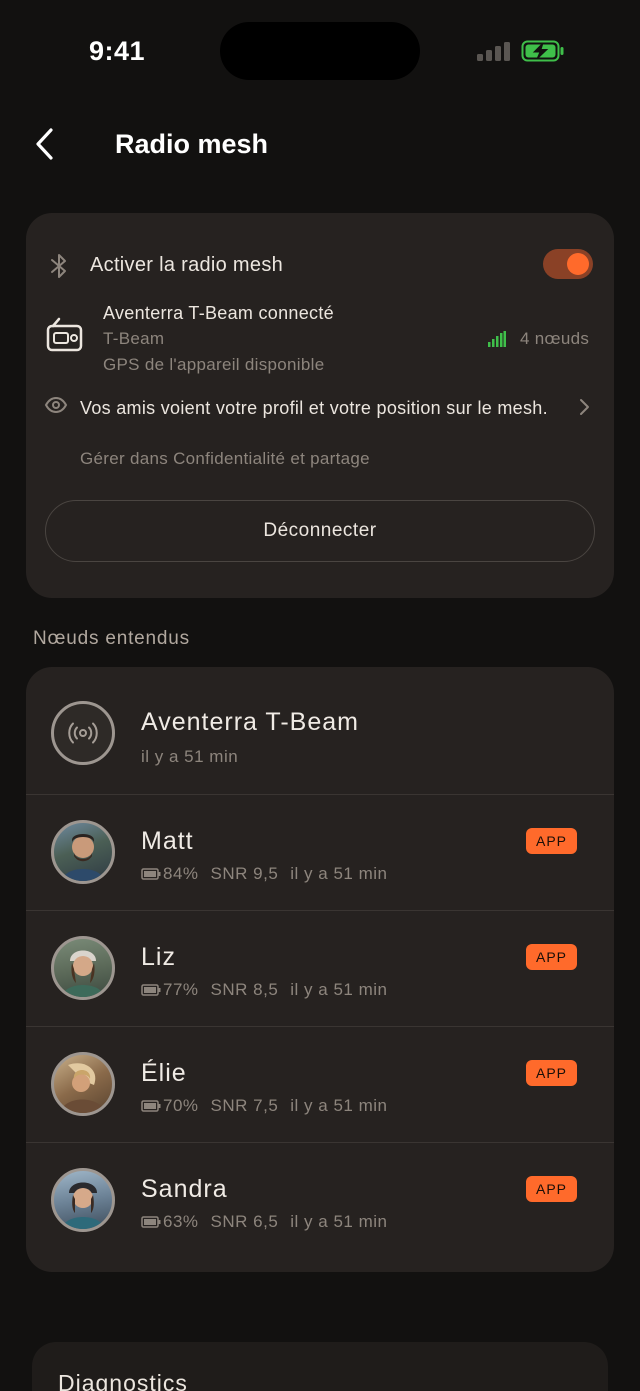 The height and width of the screenshot is (1391, 640). I want to click on radio-avatar, so click(83, 733).